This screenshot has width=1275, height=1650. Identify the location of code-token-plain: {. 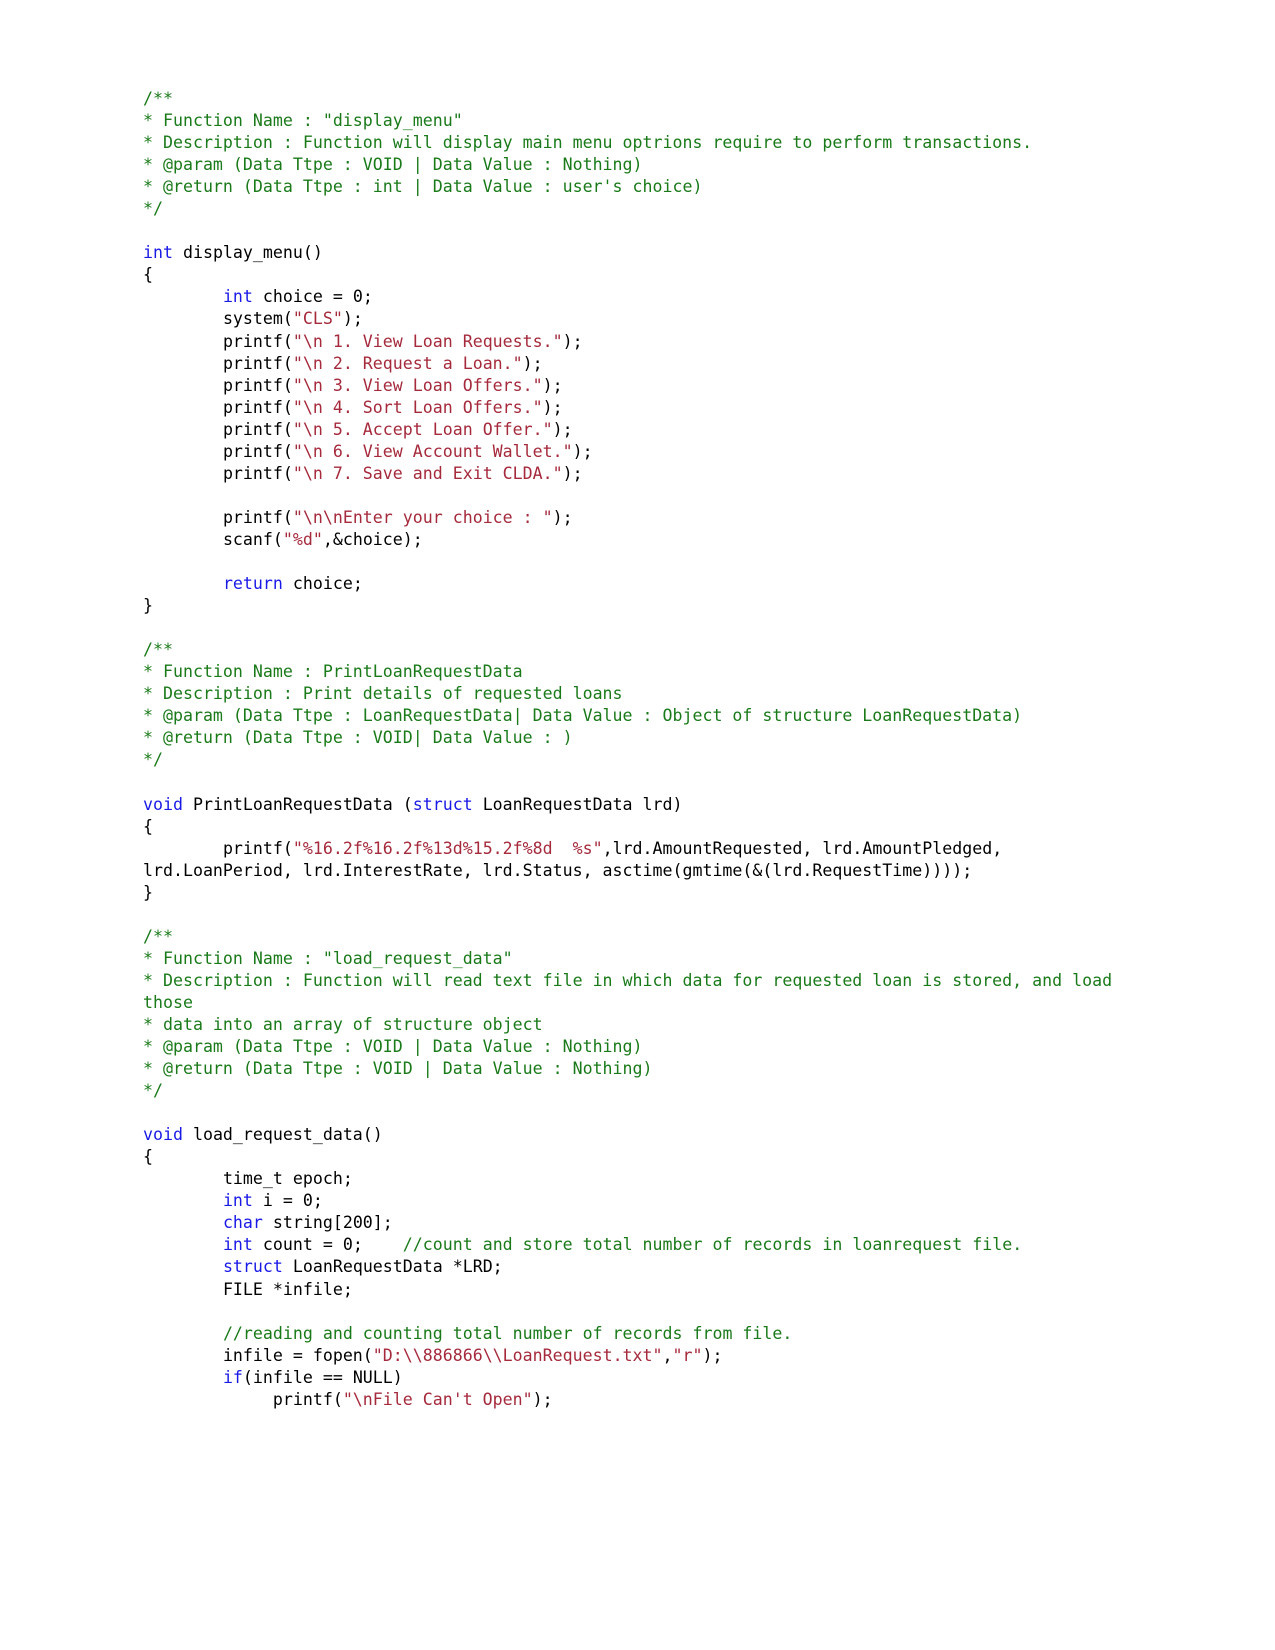
(148, 1157).